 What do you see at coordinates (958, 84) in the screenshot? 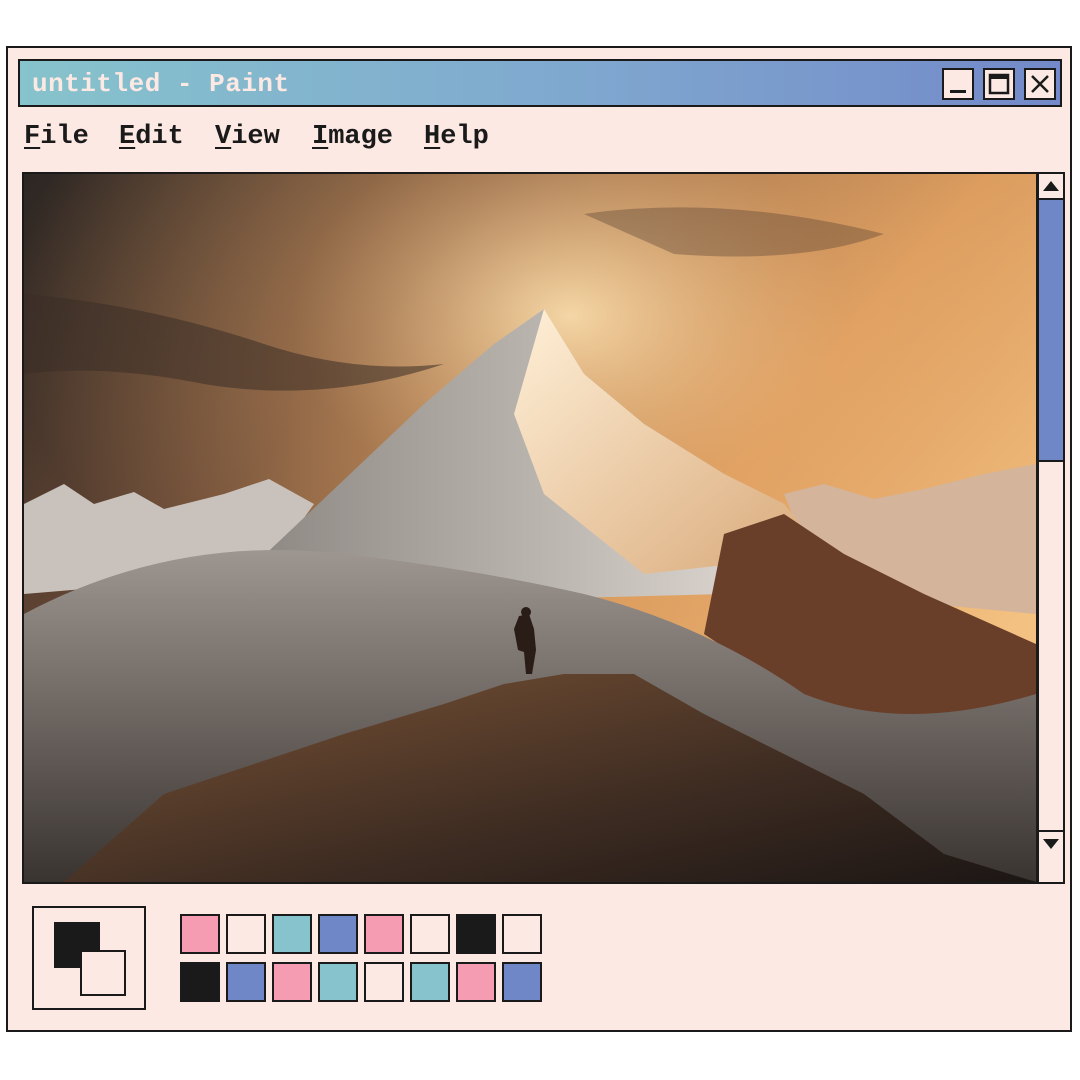
I see `minimize-button` at bounding box center [958, 84].